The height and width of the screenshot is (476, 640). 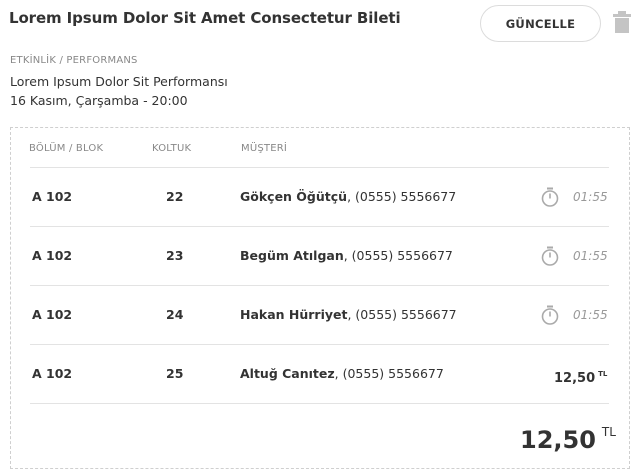 I want to click on seat-cell: 23, so click(x=175, y=255).